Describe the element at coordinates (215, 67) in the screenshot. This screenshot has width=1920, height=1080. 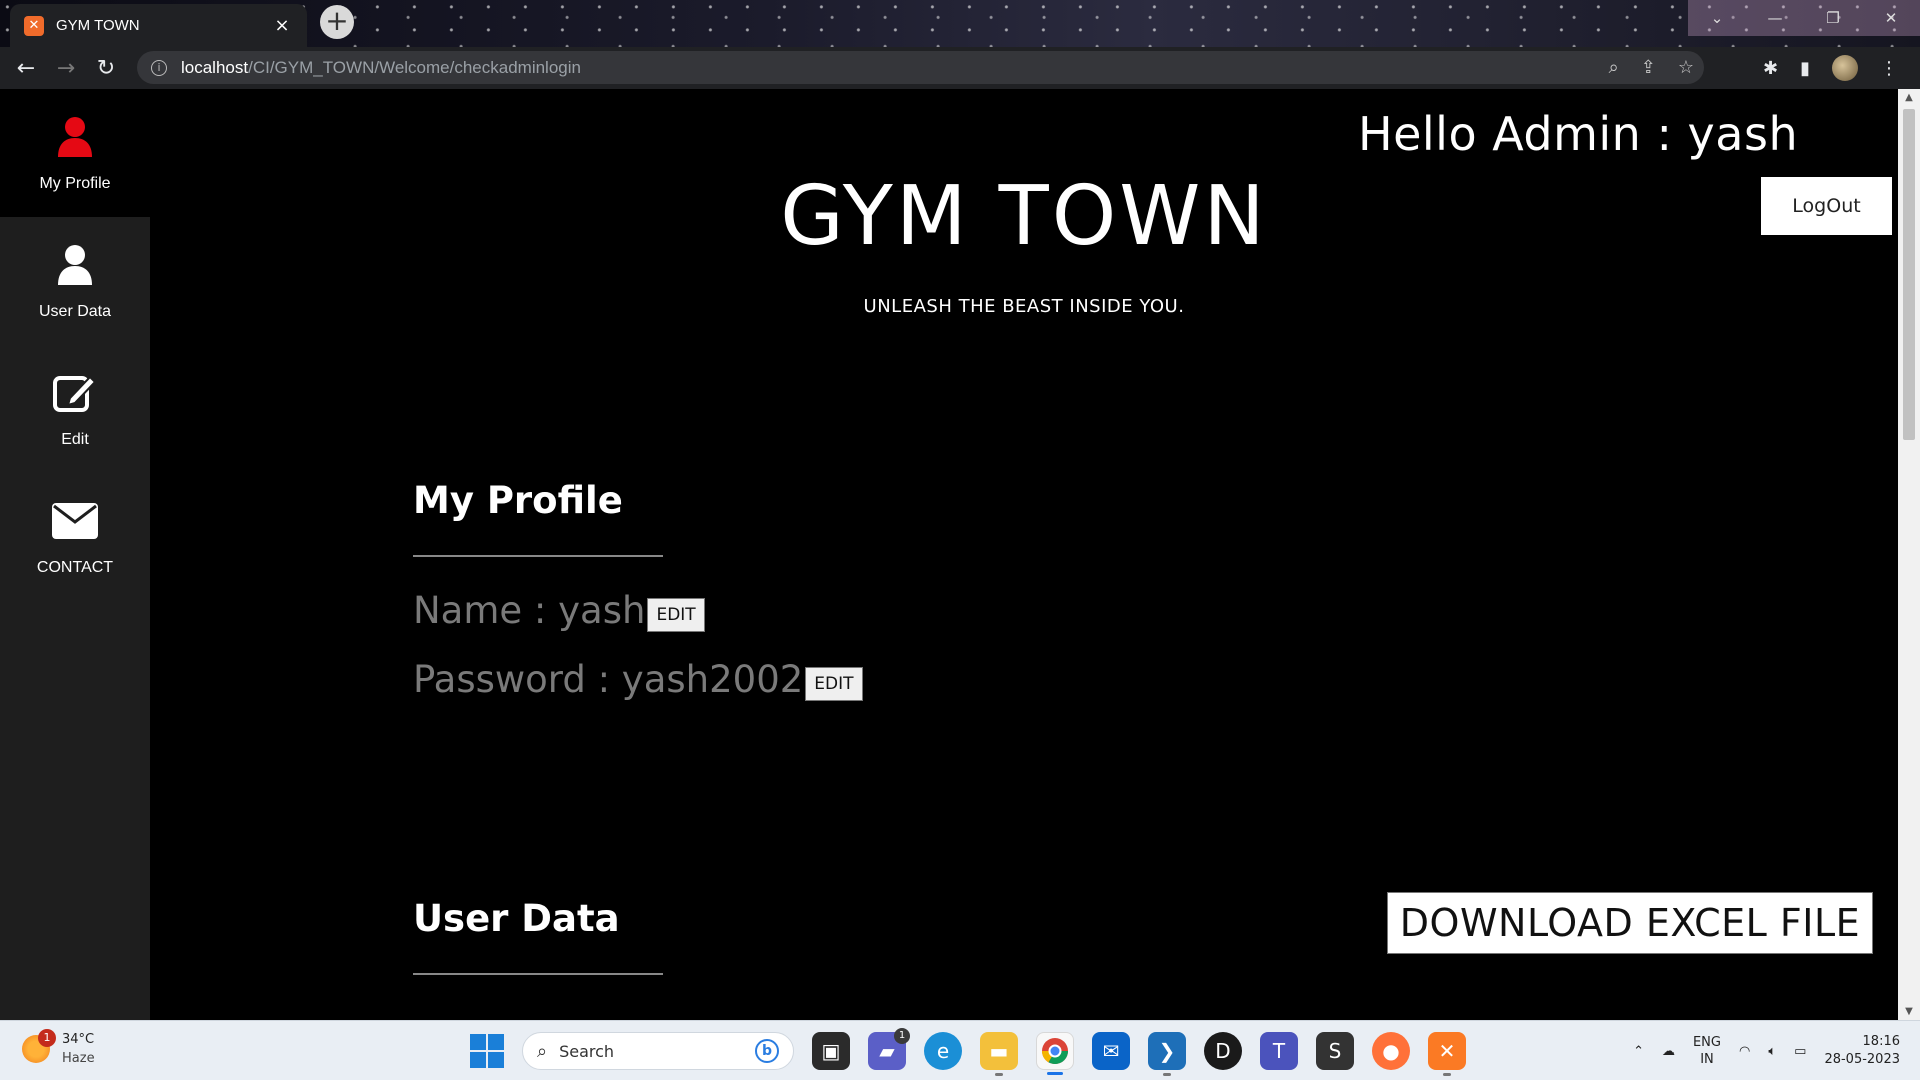
I see `url-host: localhost` at that location.